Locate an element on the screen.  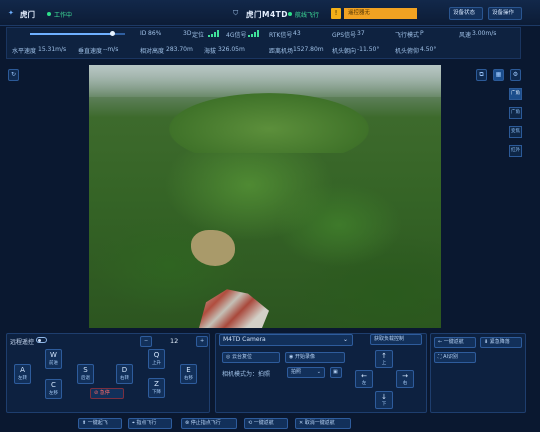
device-operation-button: 设备操作 is located at coordinates (505, 13).